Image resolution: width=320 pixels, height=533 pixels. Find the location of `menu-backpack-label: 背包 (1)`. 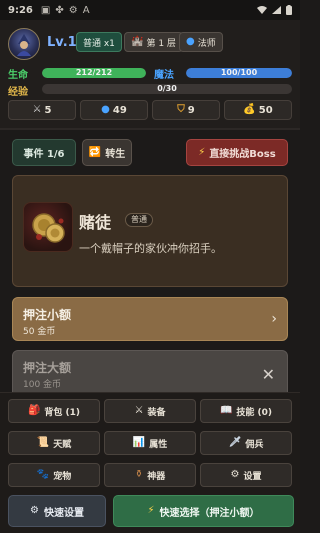

menu-backpack-label: 背包 (1) is located at coordinates (62, 412).